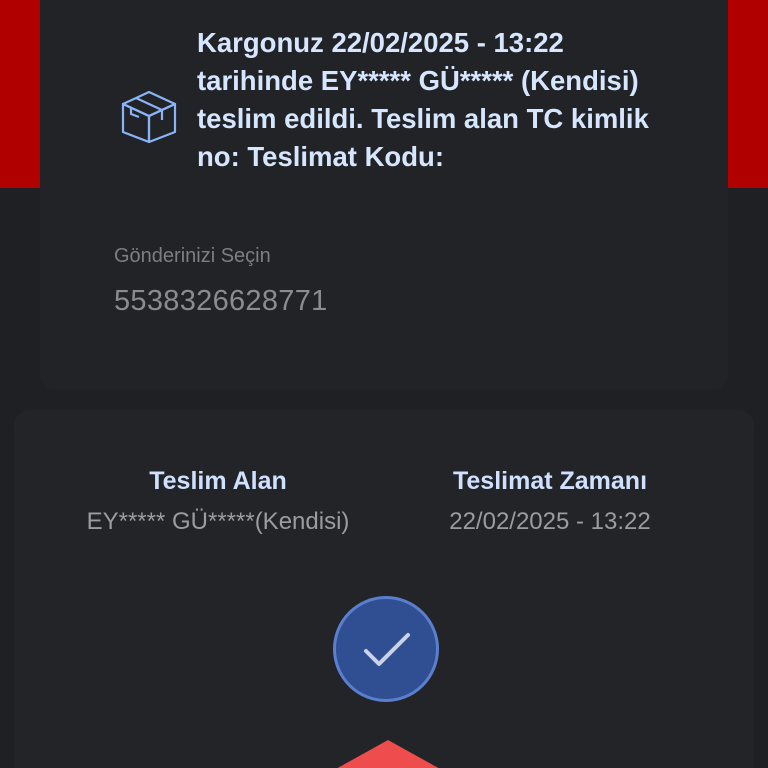 The height and width of the screenshot is (768, 768). I want to click on shipment-select-label: Gönderinizi Seçin, so click(192, 256).